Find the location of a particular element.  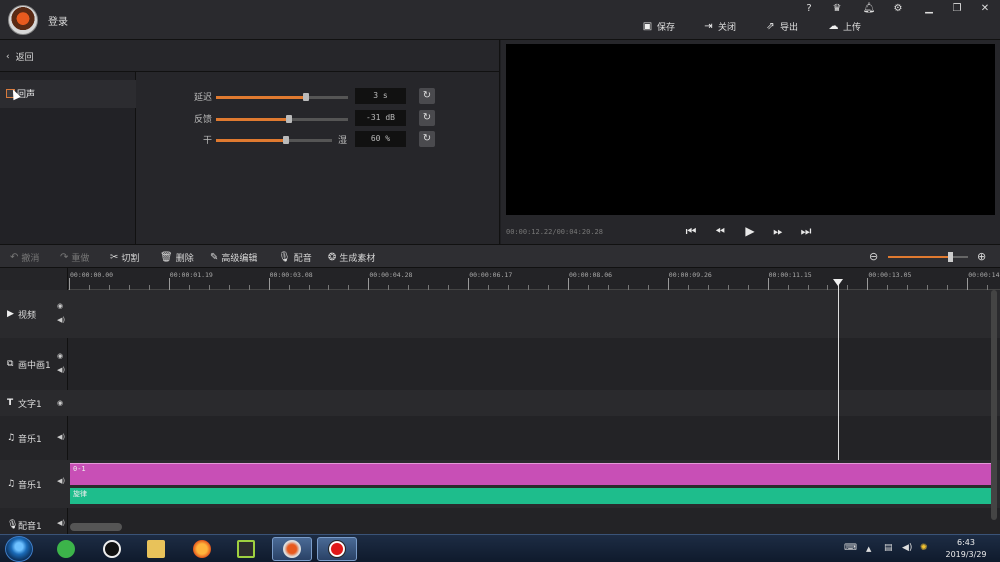

gear-icon: ⚙ is located at coordinates (898, 10).